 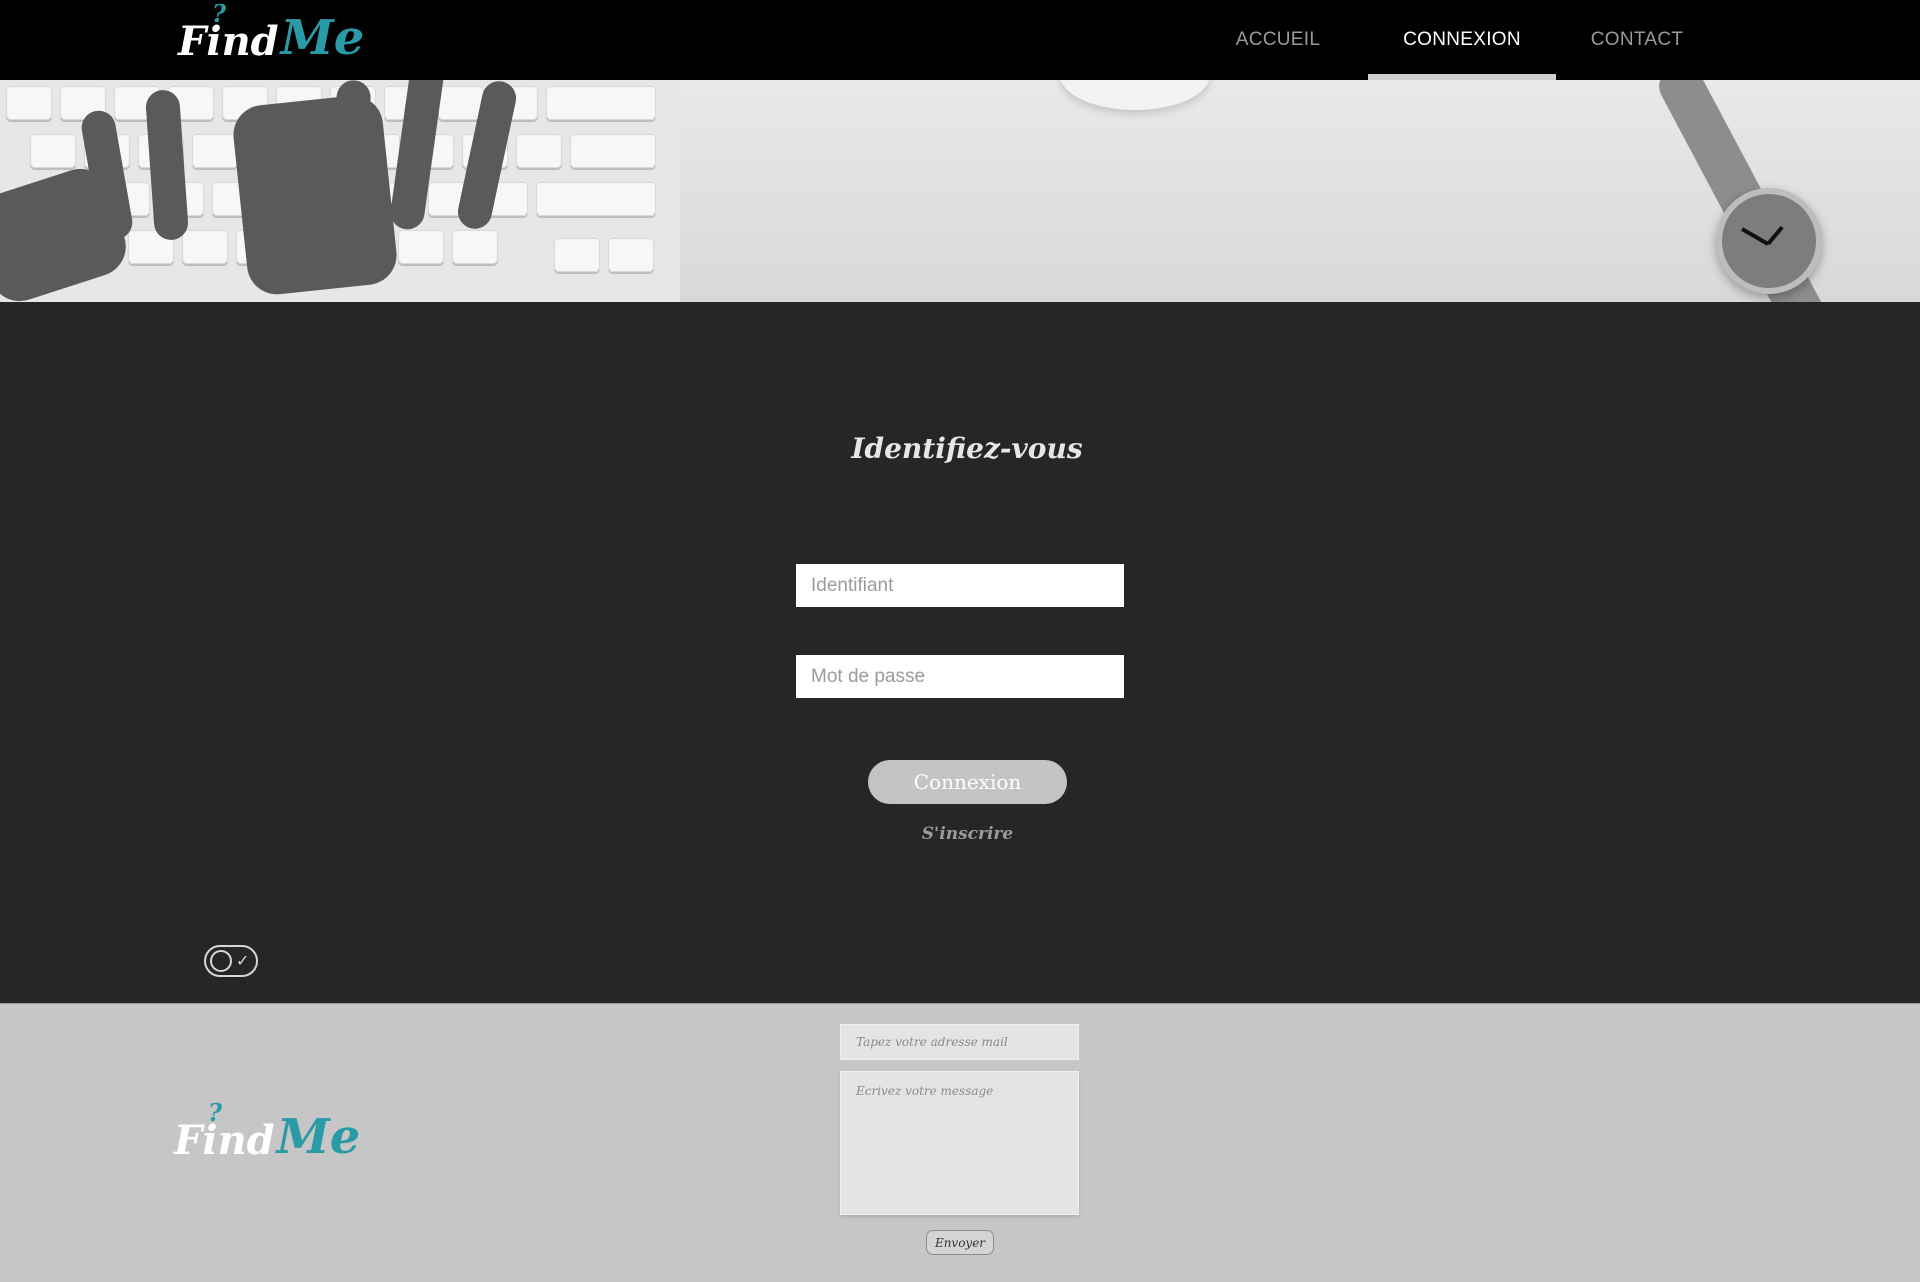 I want to click on footer-brand-logo: Find ? Me, so click(x=267, y=1133).